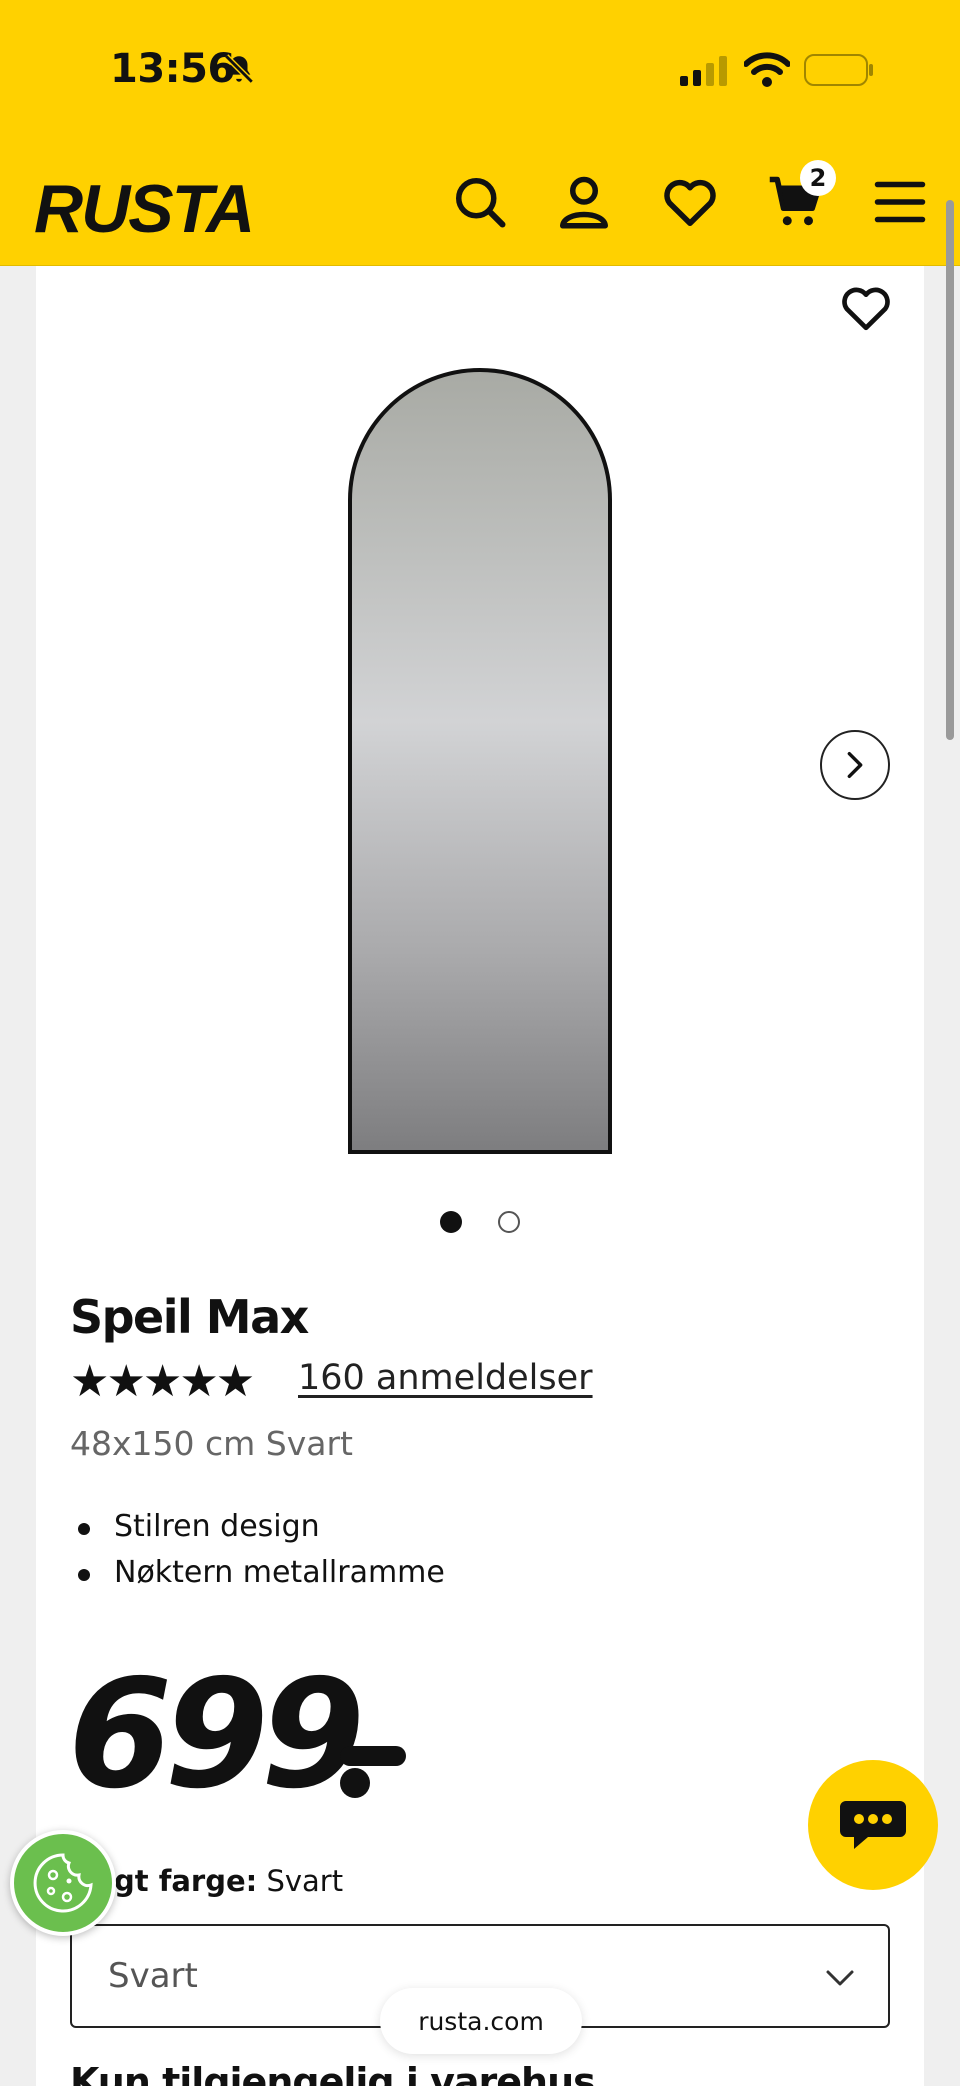  I want to click on gallery-next-button, so click(855, 765).